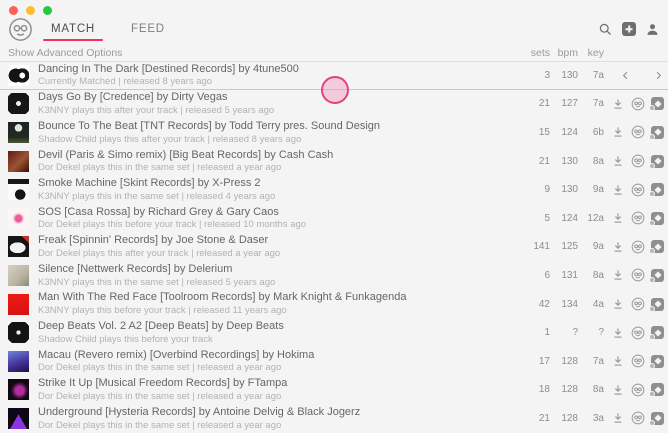 The width and height of the screenshot is (668, 433). What do you see at coordinates (544, 104) in the screenshot?
I see `sets-count: 21` at bounding box center [544, 104].